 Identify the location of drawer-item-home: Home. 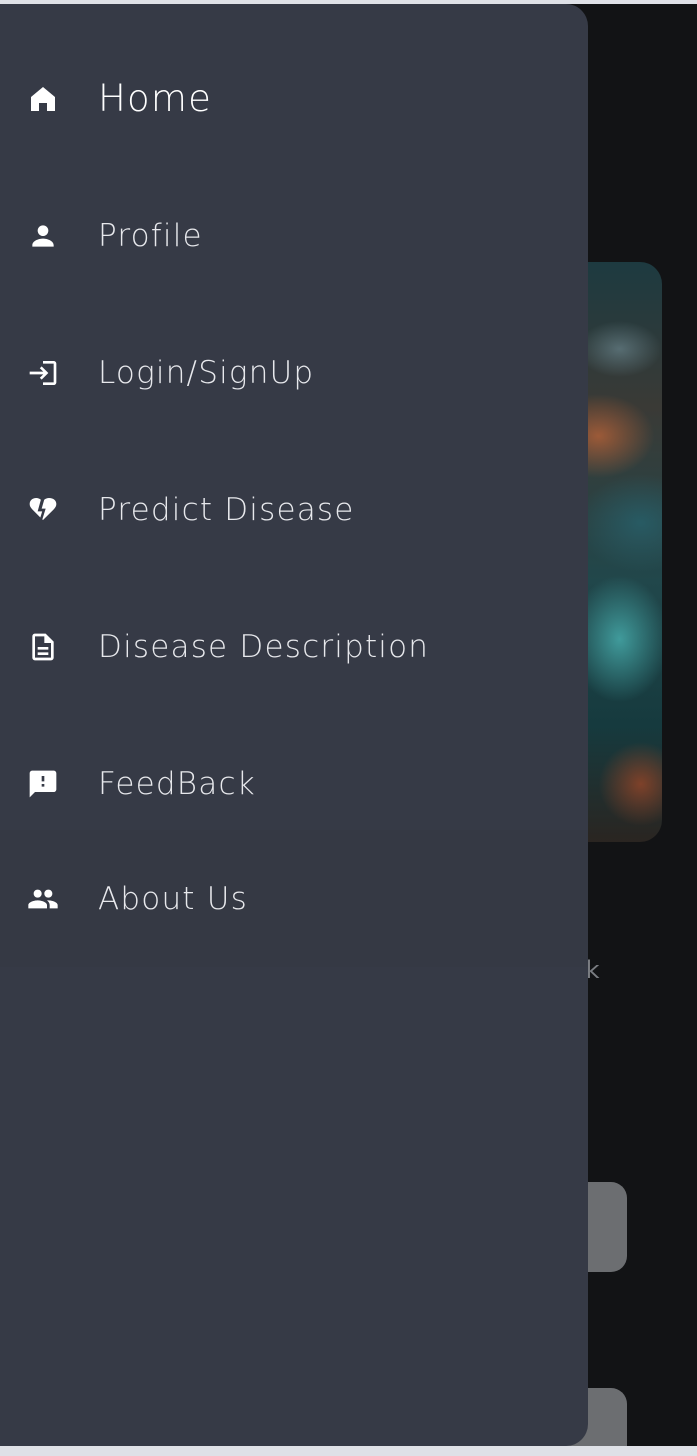
(294, 98).